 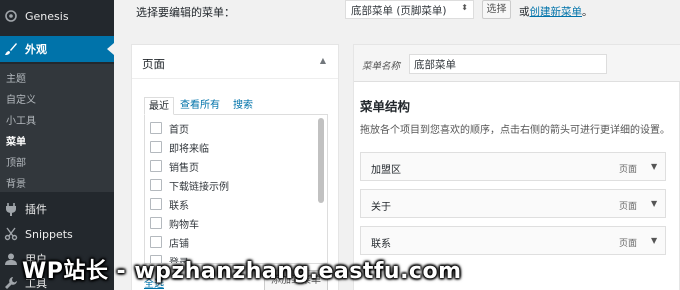 I want to click on menu-item-label: 联系, so click(x=381, y=244).